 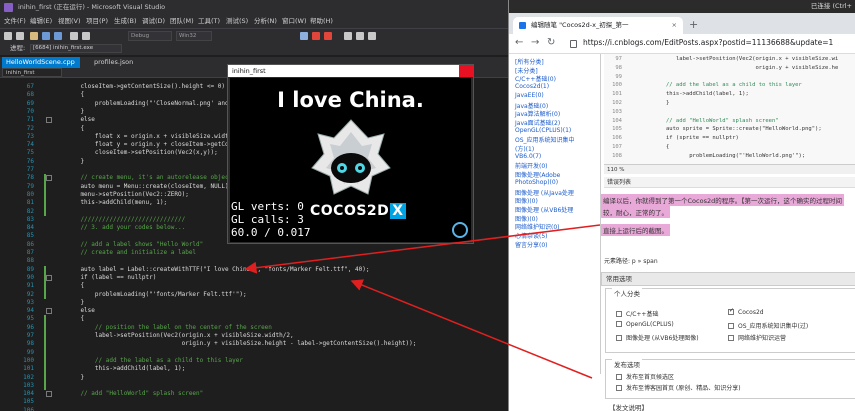 What do you see at coordinates (544, 209) in the screenshot?
I see `category-link: 图像处理 (从VB6处理` at bounding box center [544, 209].